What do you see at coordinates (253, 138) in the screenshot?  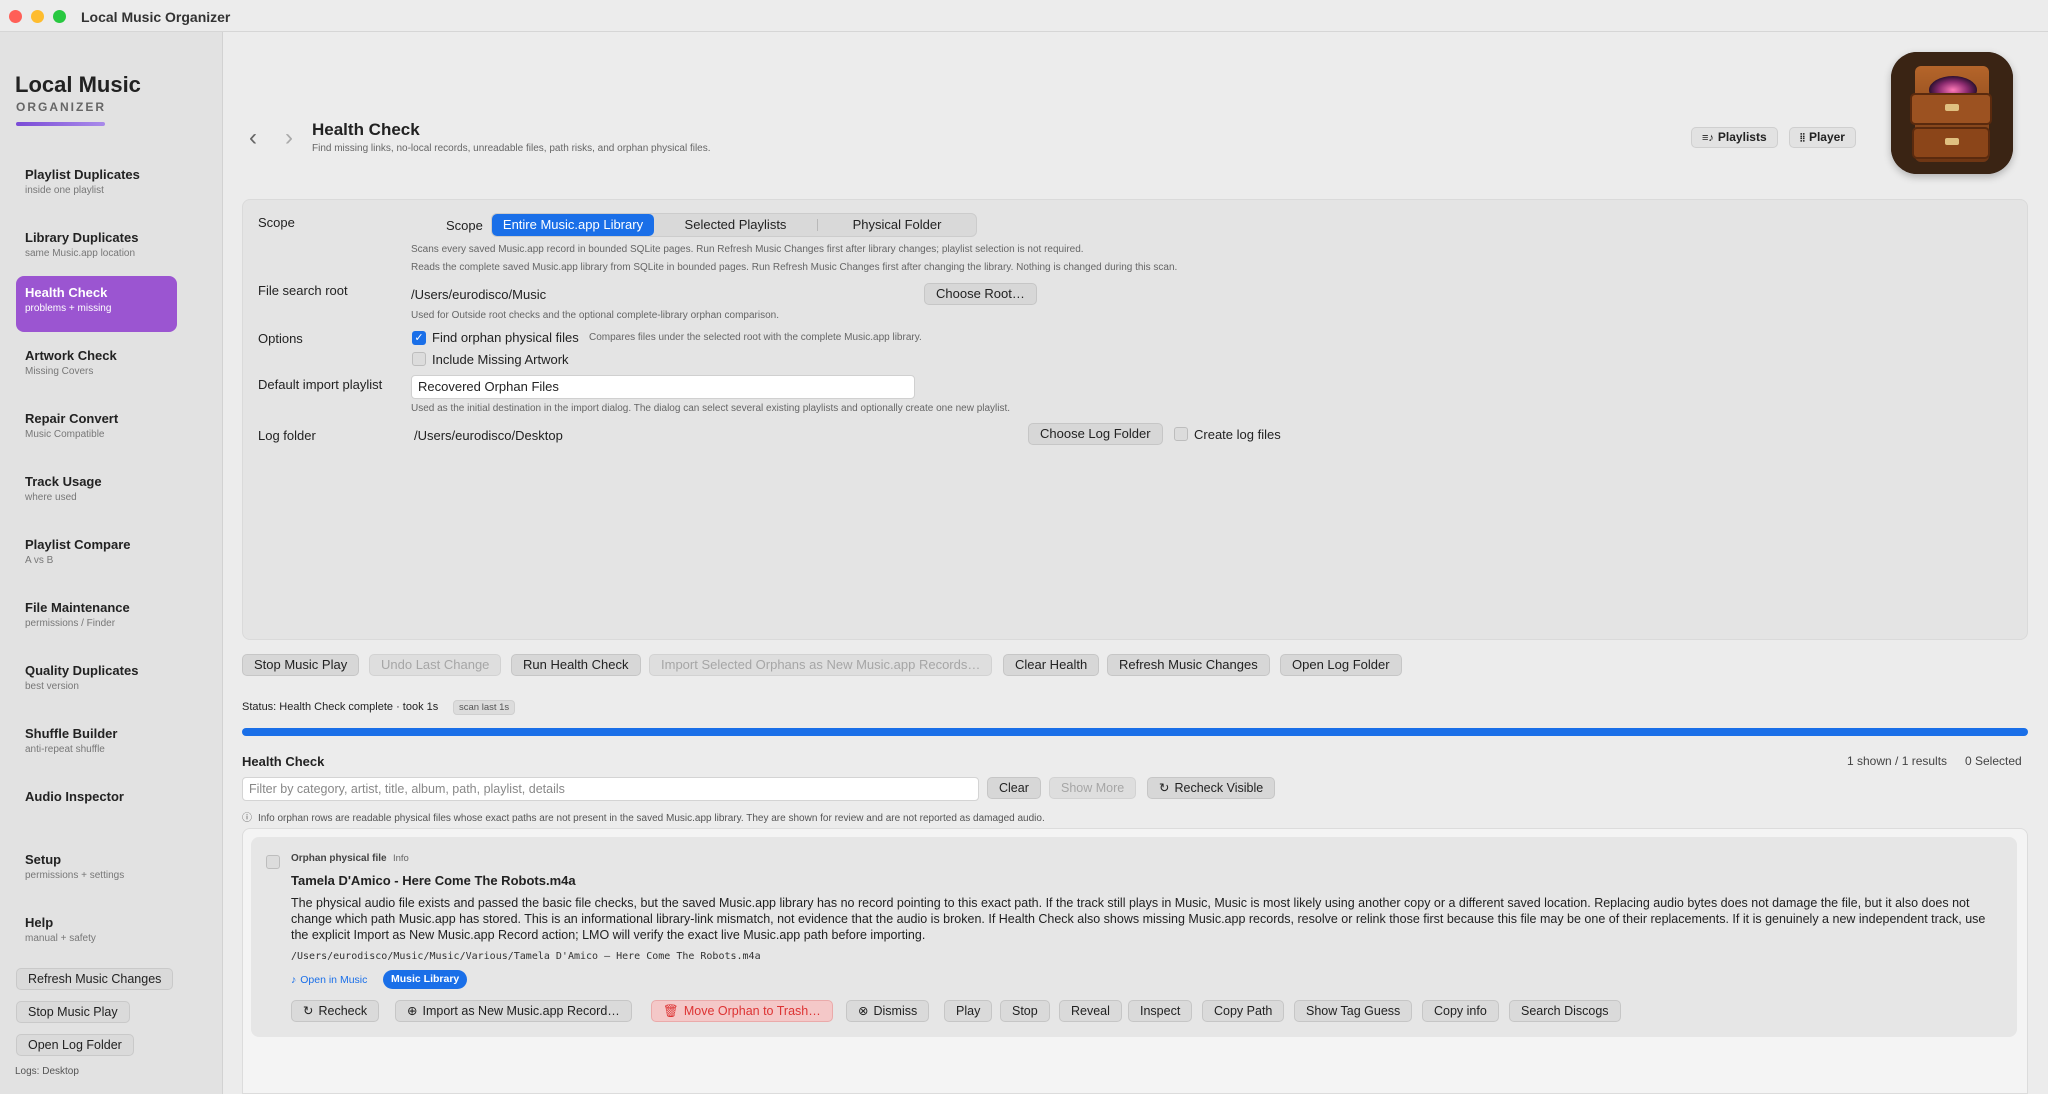 I see `back-arrow-icon: ‹` at bounding box center [253, 138].